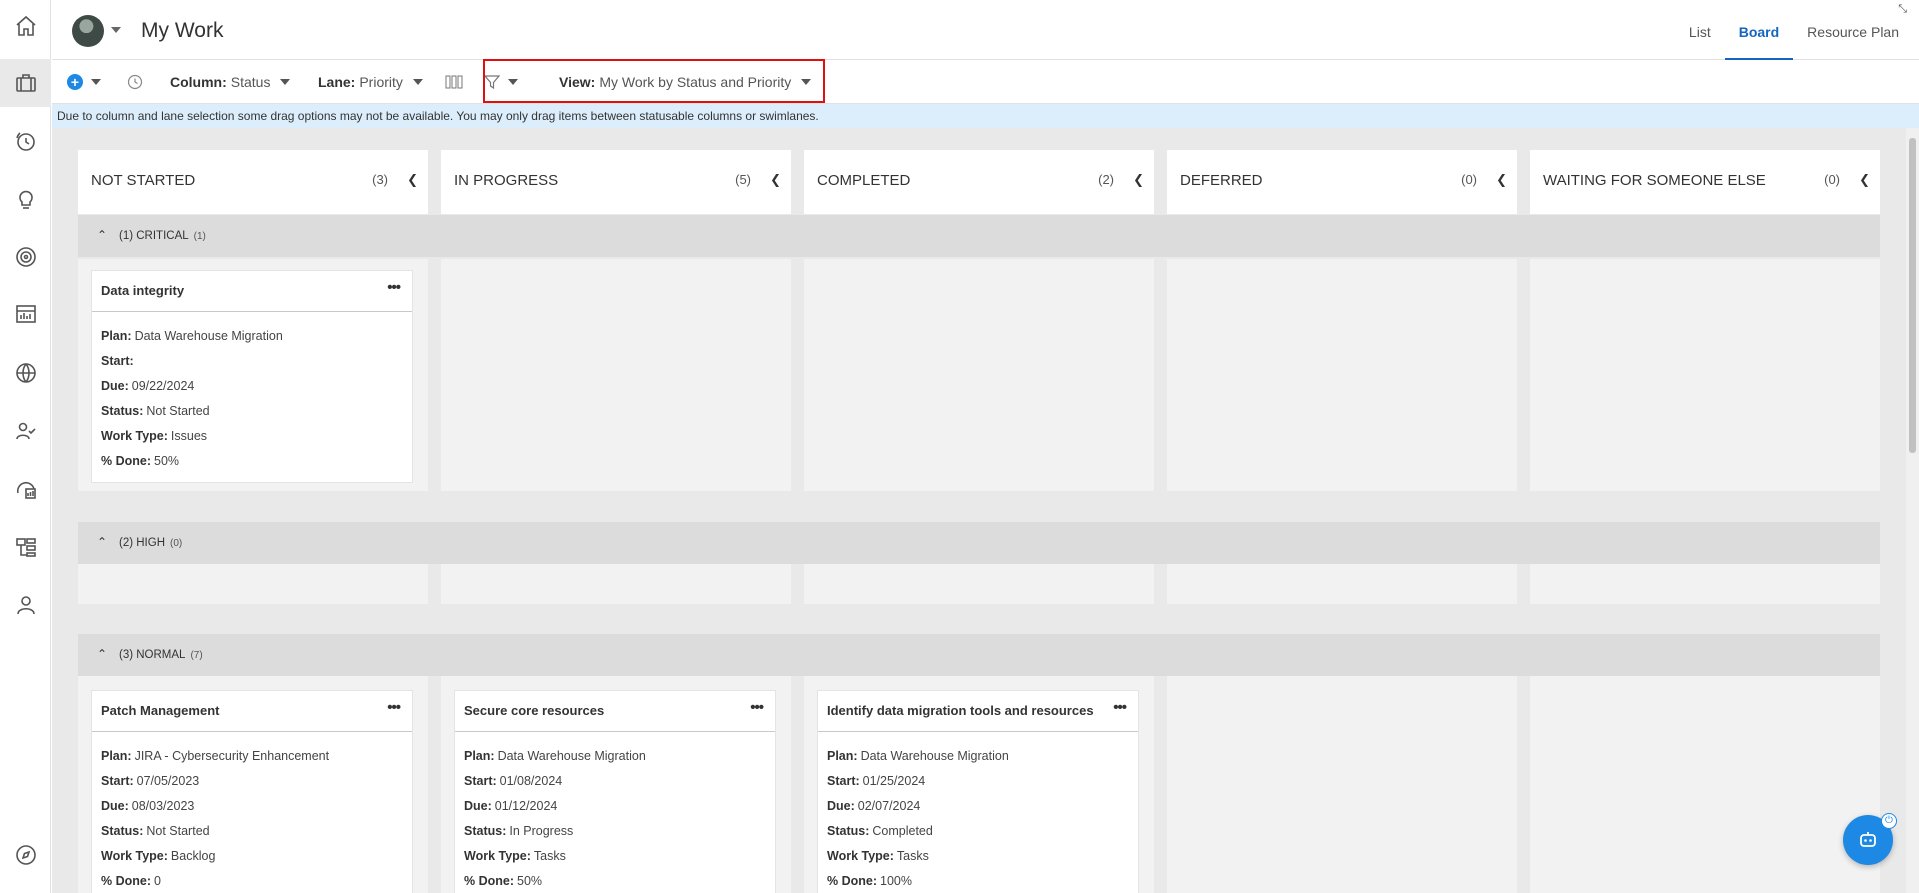 This screenshot has height=893, width=1919. Describe the element at coordinates (193, 856) in the screenshot. I see `field-value: Backlog` at that location.